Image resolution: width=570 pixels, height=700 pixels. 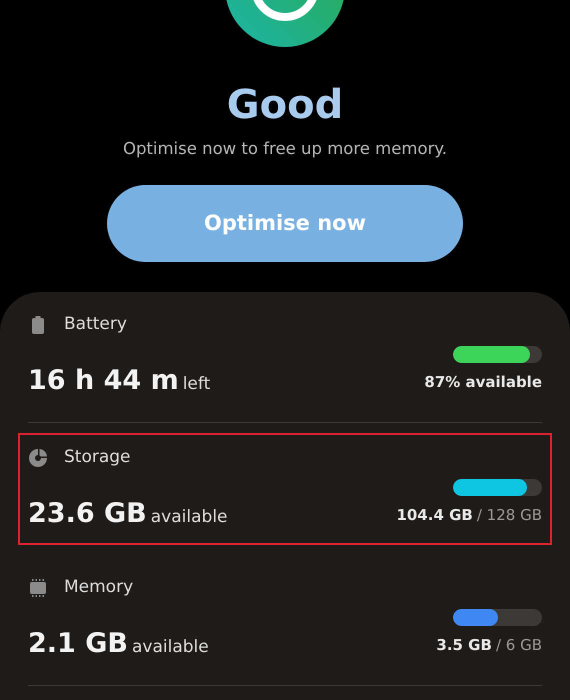 What do you see at coordinates (99, 587) in the screenshot?
I see `item-title: Memory` at bounding box center [99, 587].